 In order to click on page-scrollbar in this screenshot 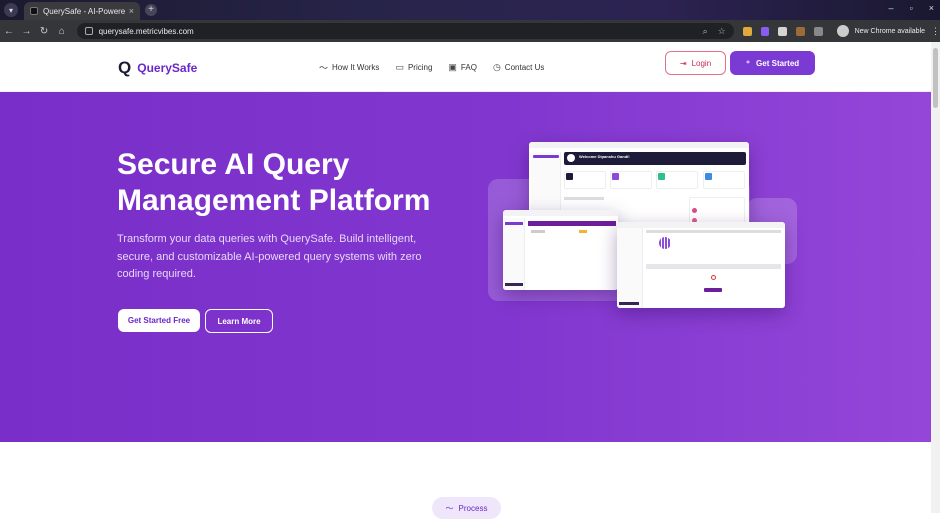, I will do `click(935, 277)`.